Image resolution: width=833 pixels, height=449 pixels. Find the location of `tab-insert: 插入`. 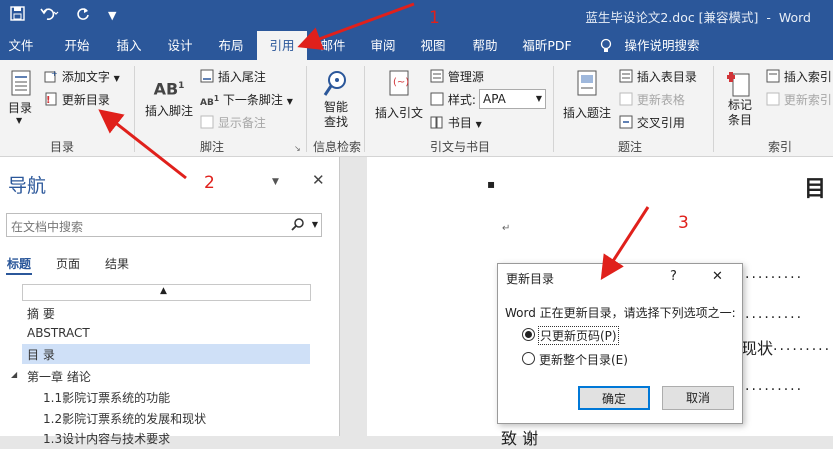

tab-insert: 插入 is located at coordinates (129, 45).